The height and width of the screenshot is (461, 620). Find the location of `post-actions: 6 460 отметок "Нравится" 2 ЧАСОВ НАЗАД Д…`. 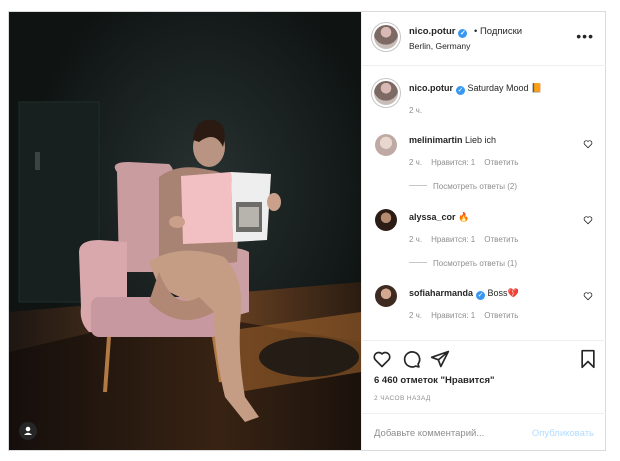

post-actions: 6 460 отметок "Нравится" 2 ЧАСОВ НАЗАД Д… is located at coordinates (484, 395).